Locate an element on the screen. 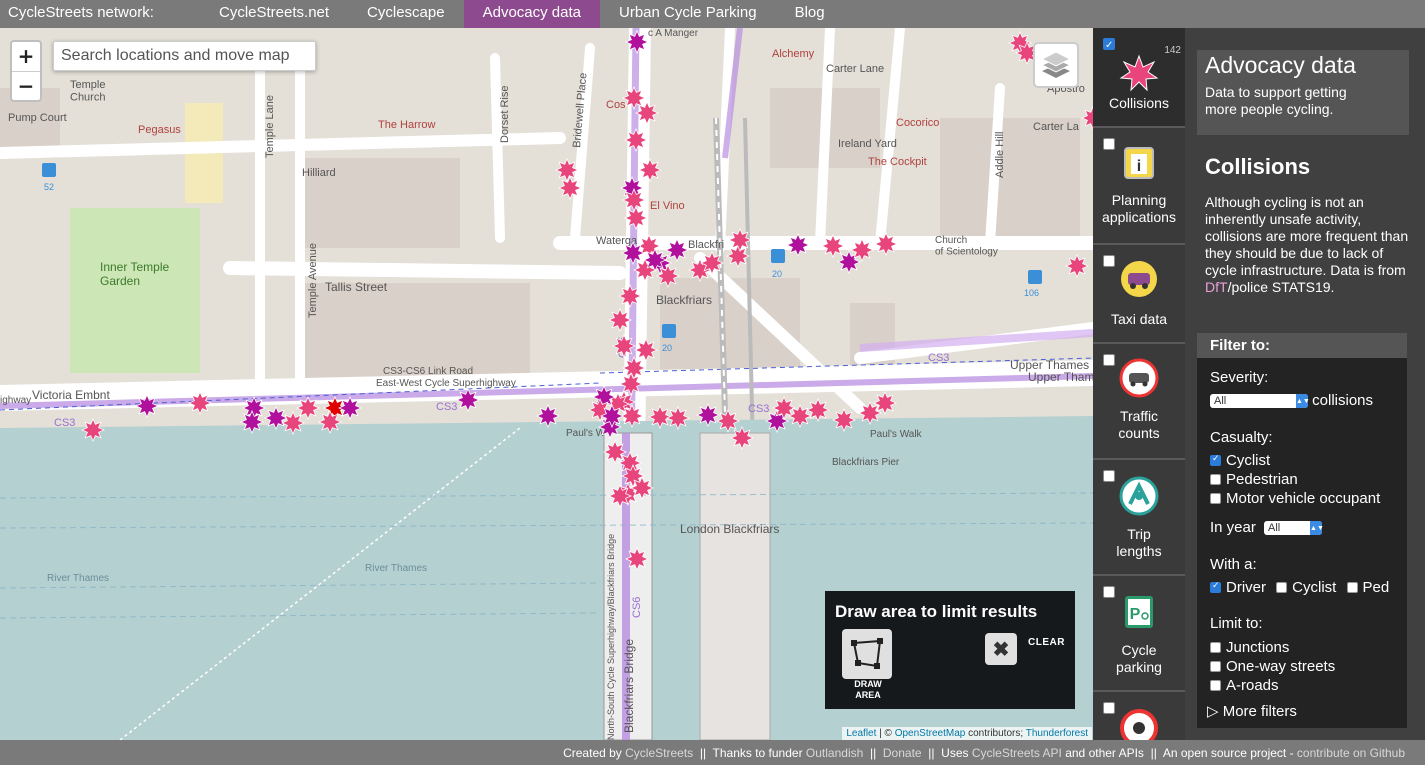 The height and width of the screenshot is (765, 1425). map-layers-button is located at coordinates (1056, 65).